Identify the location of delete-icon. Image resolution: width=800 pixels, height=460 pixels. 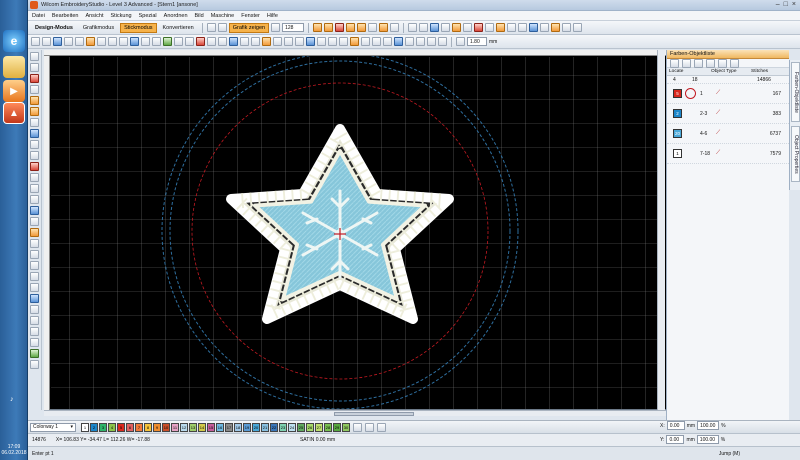
(734, 63).